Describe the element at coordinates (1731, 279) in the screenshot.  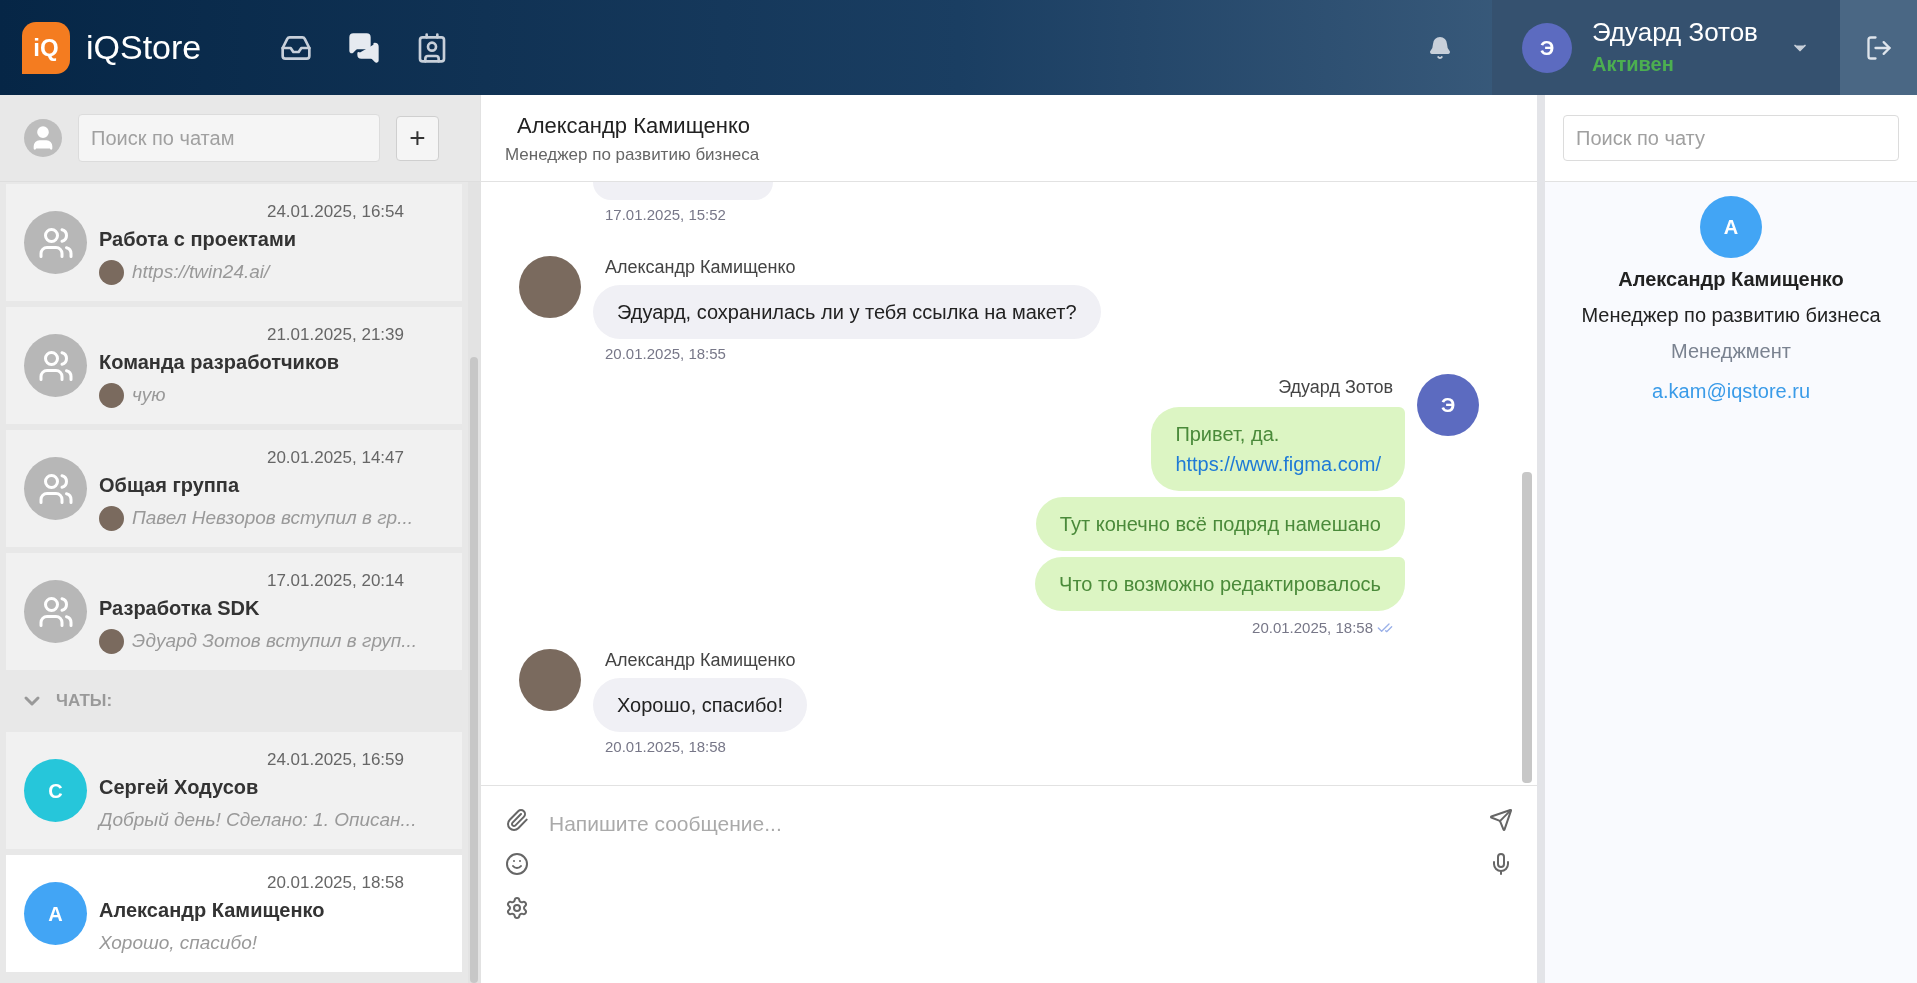
I see `contact-name: Александр Камищенко` at that location.